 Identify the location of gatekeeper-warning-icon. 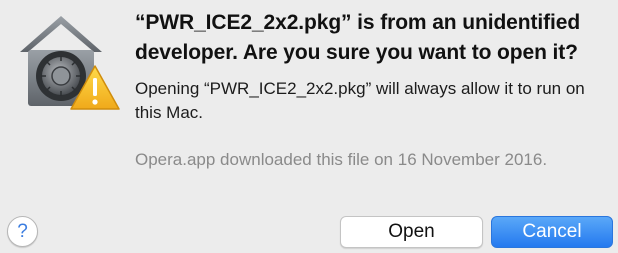
(69, 63).